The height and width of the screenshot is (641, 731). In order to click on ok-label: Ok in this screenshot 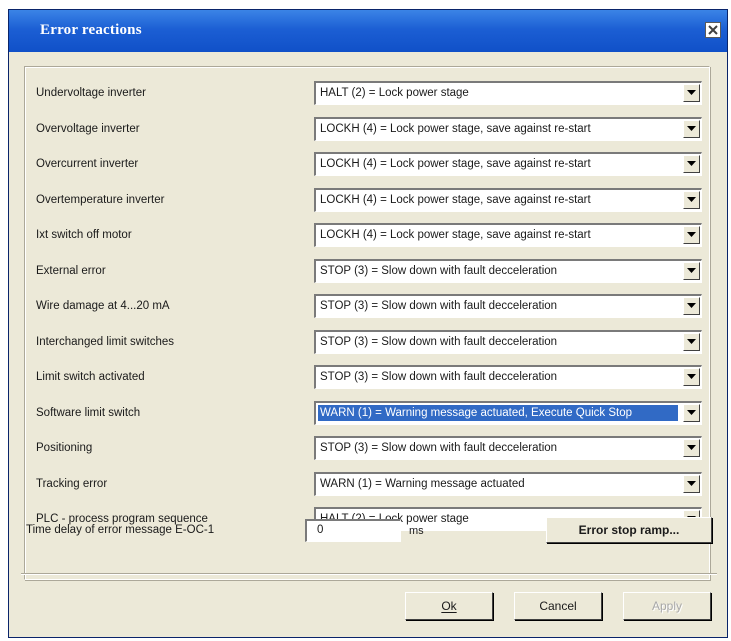, I will do `click(449, 606)`.